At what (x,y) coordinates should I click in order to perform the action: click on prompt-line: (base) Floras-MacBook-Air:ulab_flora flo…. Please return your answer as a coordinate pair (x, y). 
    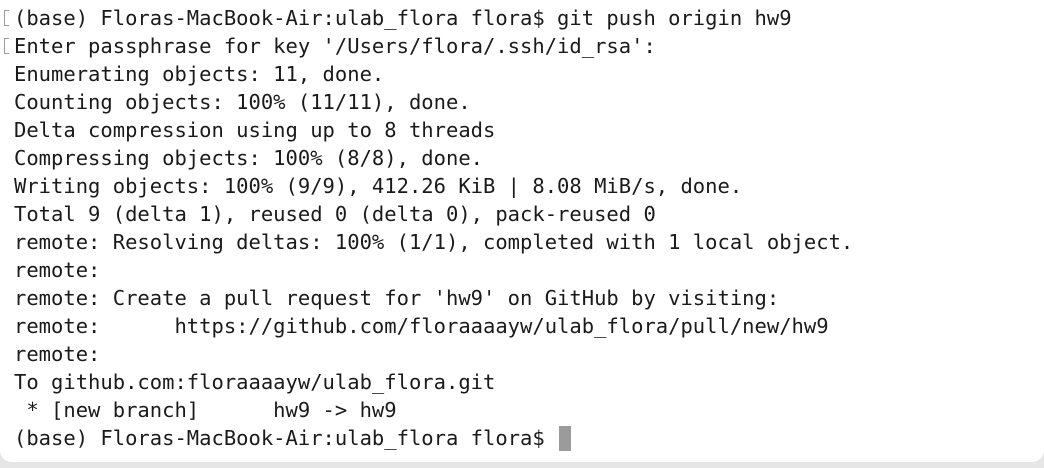
    Looking at the image, I should click on (433, 438).